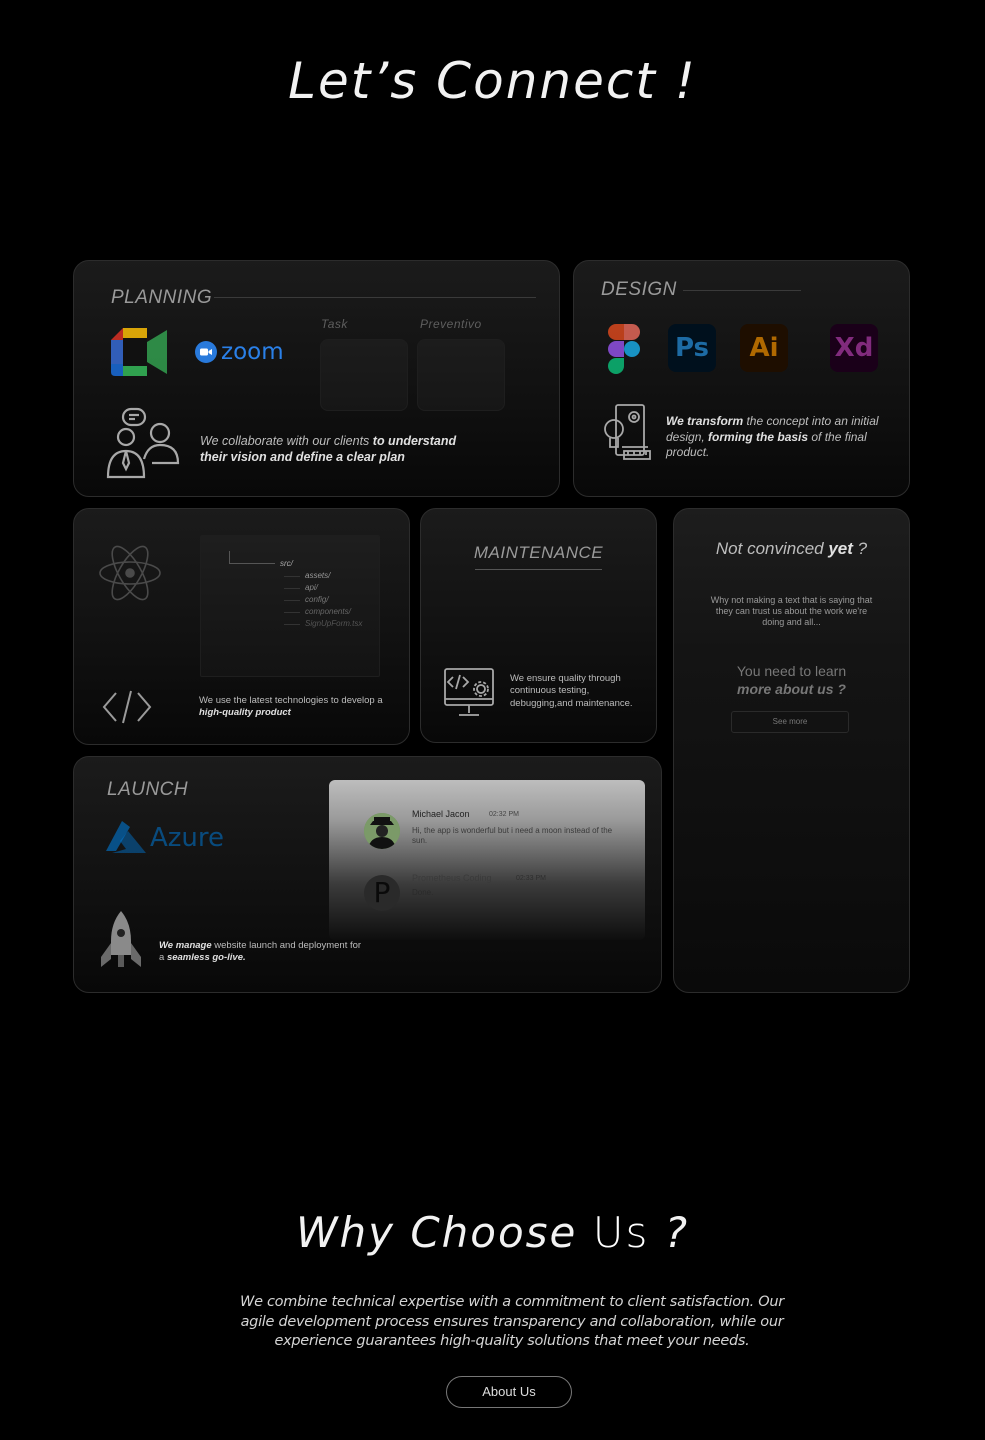 This screenshot has width=985, height=1440. Describe the element at coordinates (311, 587) in the screenshot. I see `tree-item-api: api/` at that location.